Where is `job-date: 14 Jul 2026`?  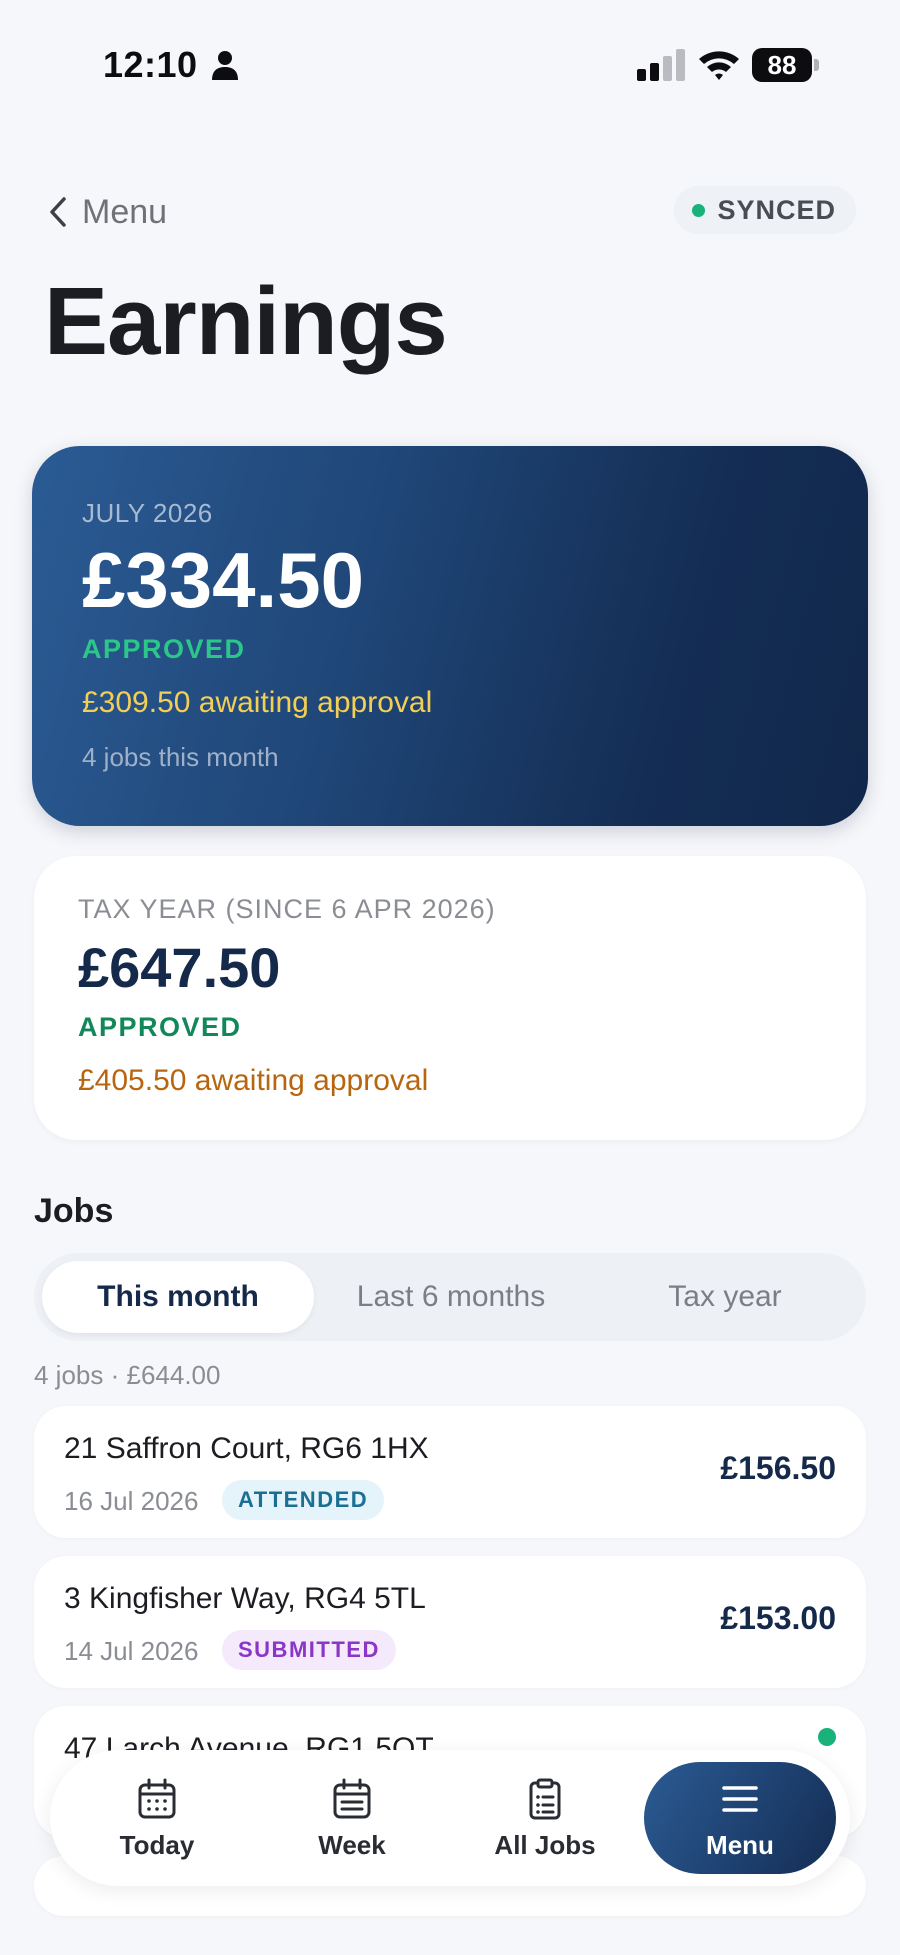 job-date: 14 Jul 2026 is located at coordinates (131, 1651).